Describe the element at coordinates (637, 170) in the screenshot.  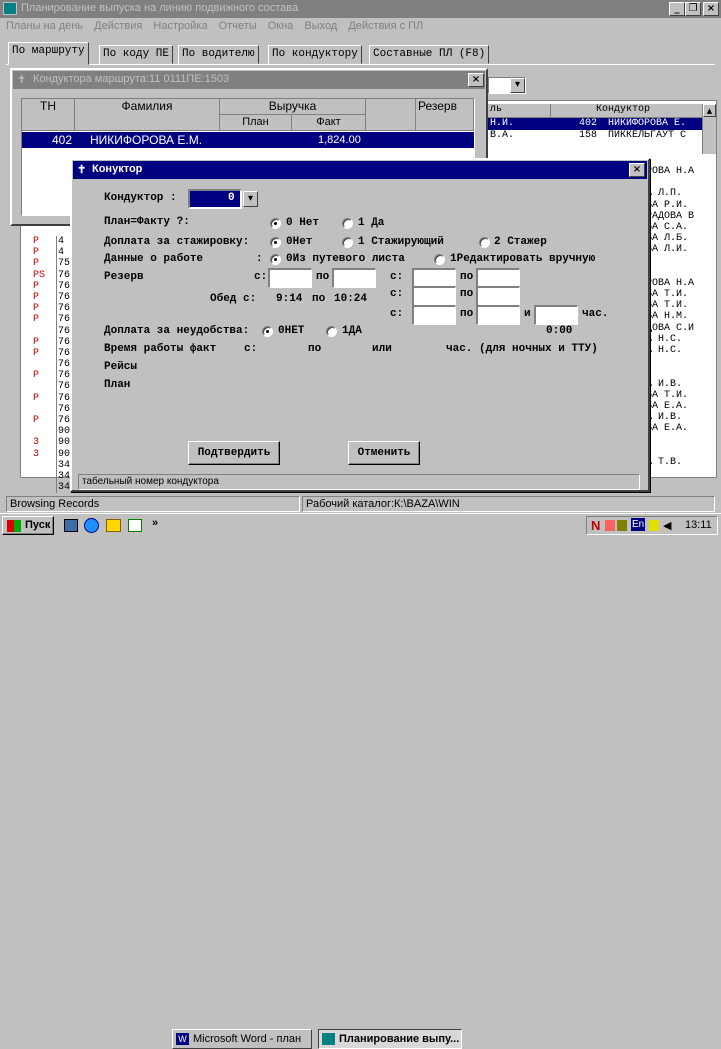
I see `dialog-close-button: ×` at that location.